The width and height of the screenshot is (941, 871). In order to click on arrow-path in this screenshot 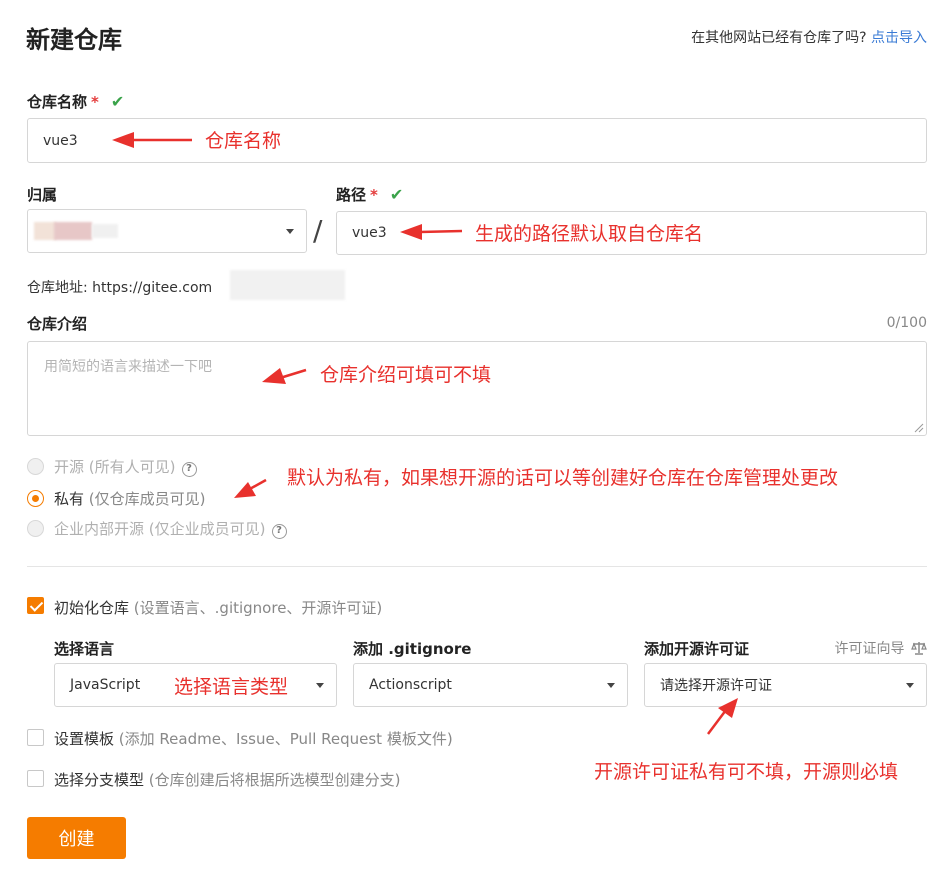, I will do `click(431, 232)`.